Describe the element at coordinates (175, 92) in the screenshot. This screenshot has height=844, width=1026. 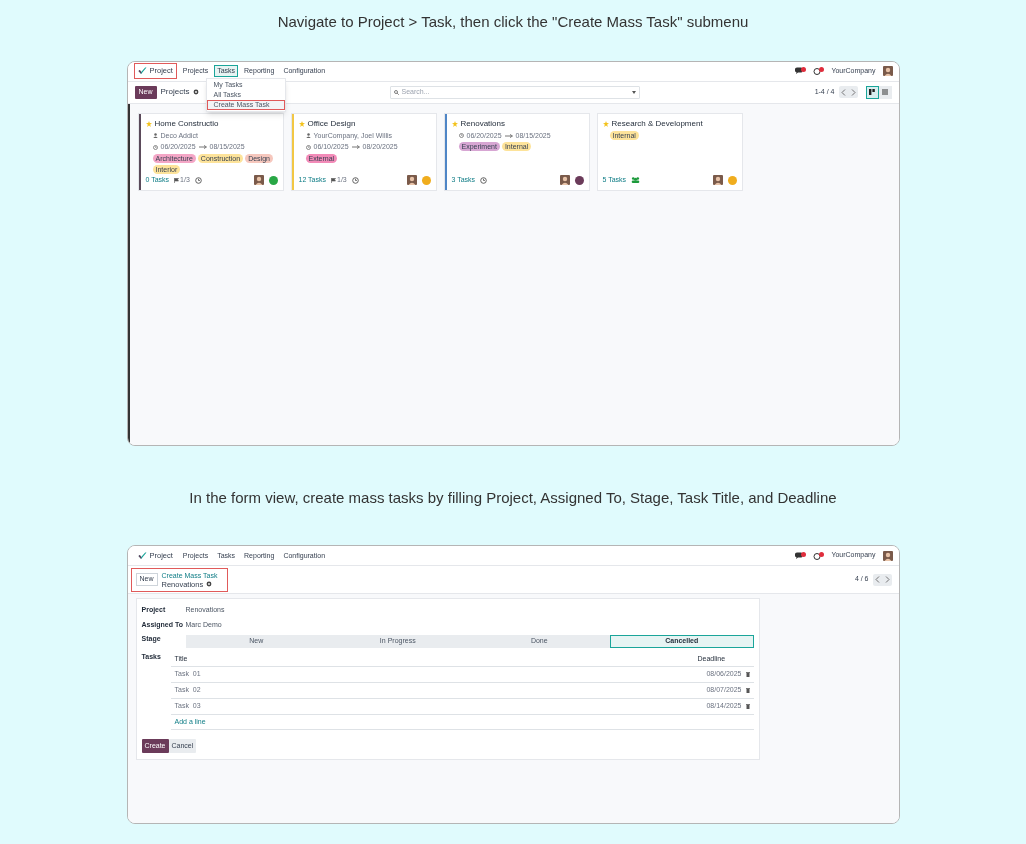
I see `page-title: Projects` at that location.